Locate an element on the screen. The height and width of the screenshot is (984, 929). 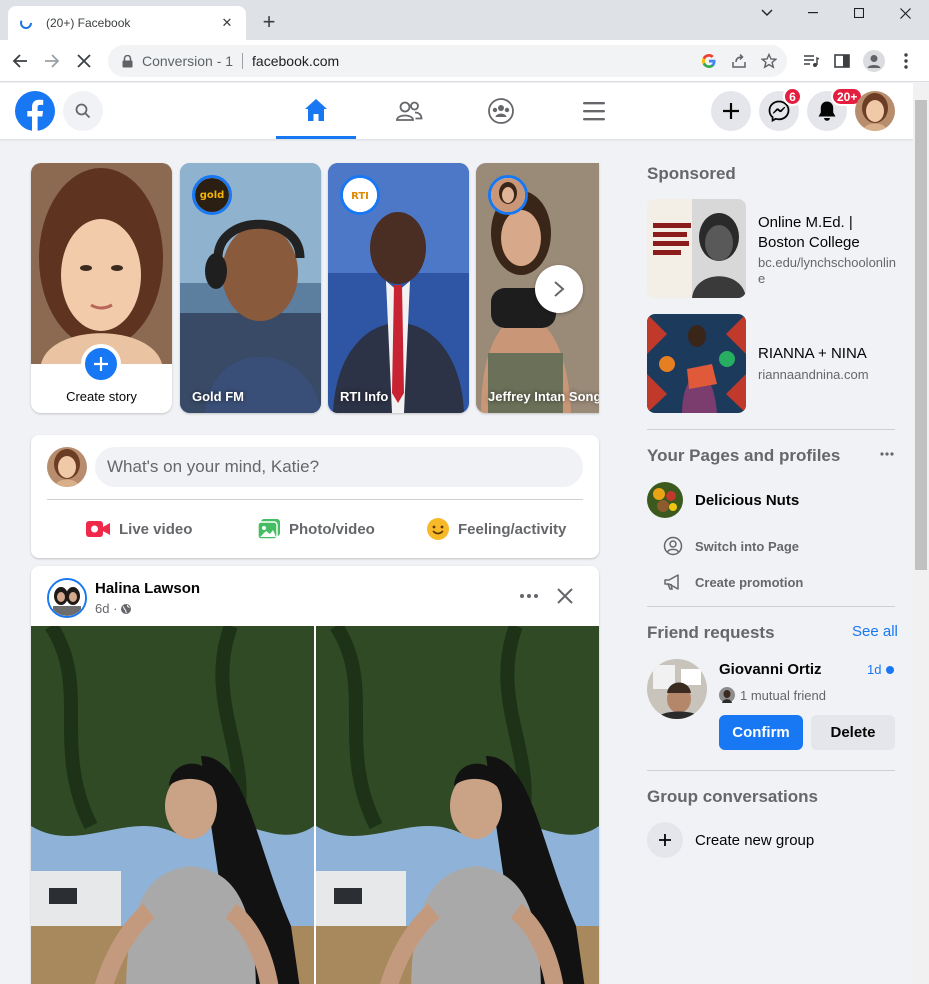
messenger-badge: 6 is located at coordinates (792, 96).